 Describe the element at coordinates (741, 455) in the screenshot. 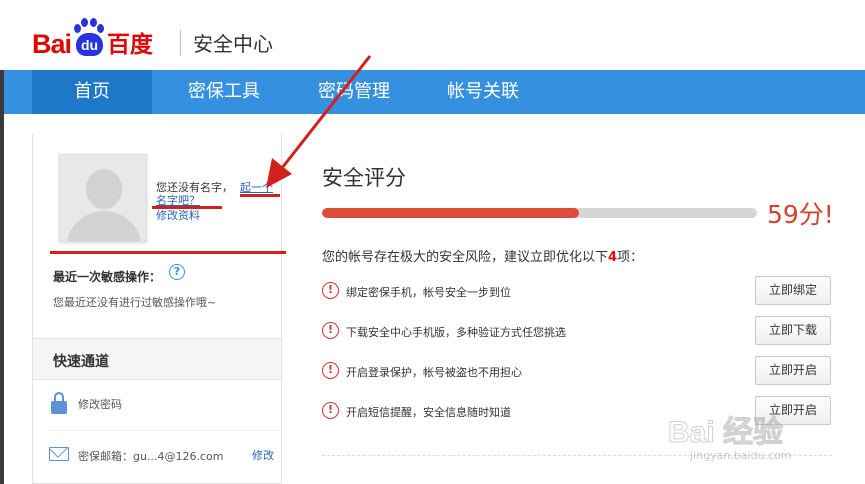

I see `watermark-url: jingyan.baidu.com` at that location.